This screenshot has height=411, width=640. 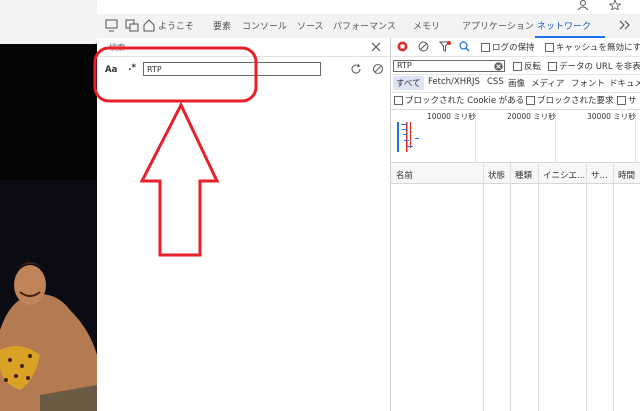 I want to click on favorites-icon, so click(x=615, y=5).